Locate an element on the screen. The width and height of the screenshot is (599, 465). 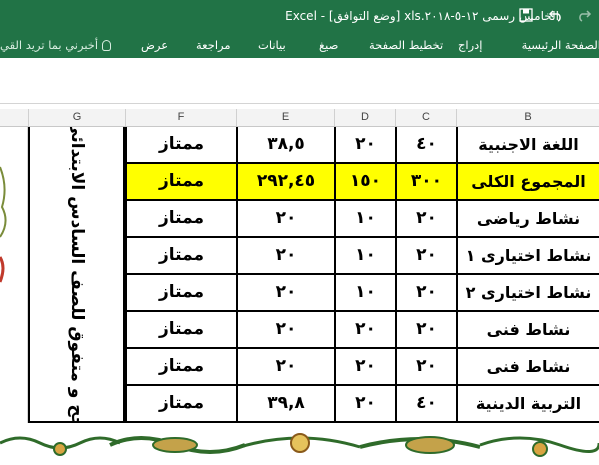
tab-home: الصفحة الرئيسية is located at coordinates (560, 46).